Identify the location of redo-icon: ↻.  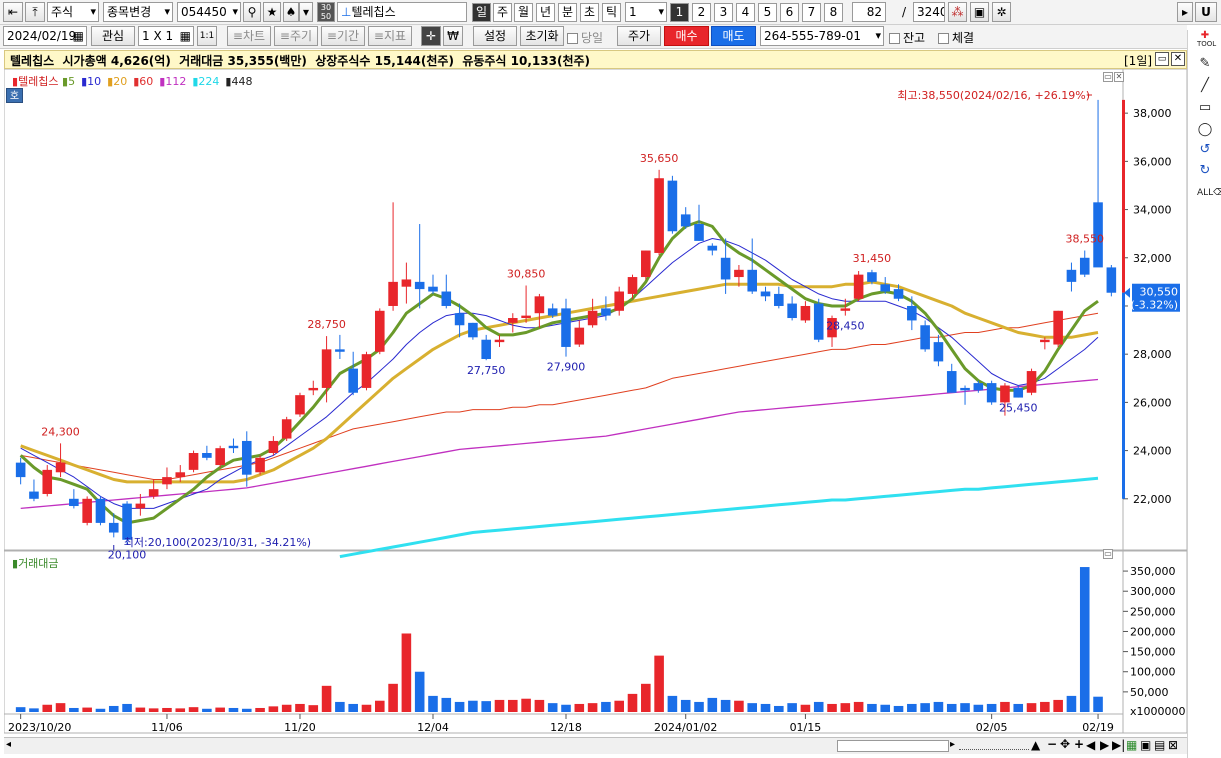
(1205, 171).